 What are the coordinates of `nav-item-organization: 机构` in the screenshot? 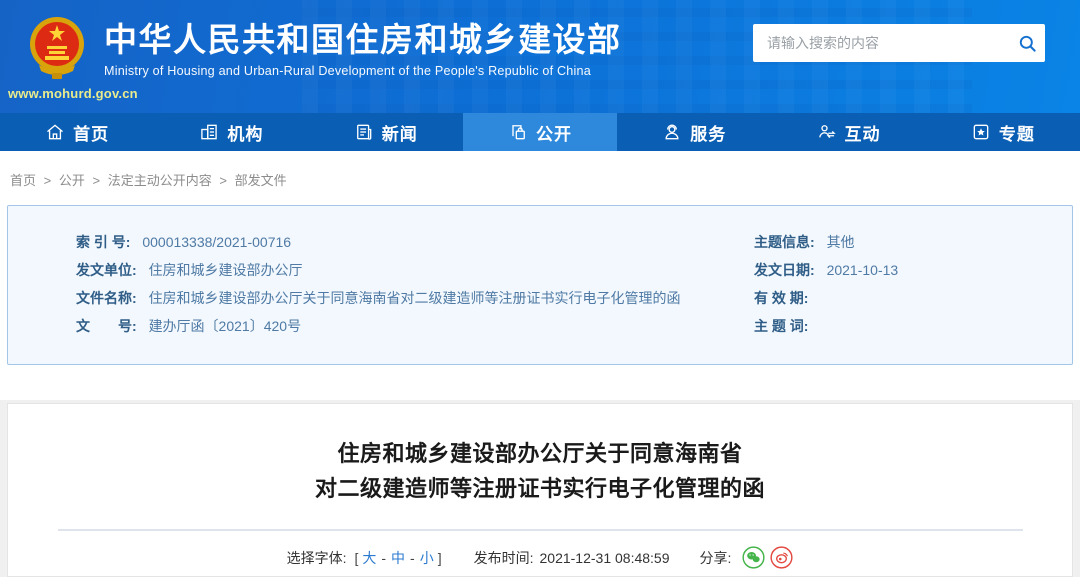 It's located at (231, 132).